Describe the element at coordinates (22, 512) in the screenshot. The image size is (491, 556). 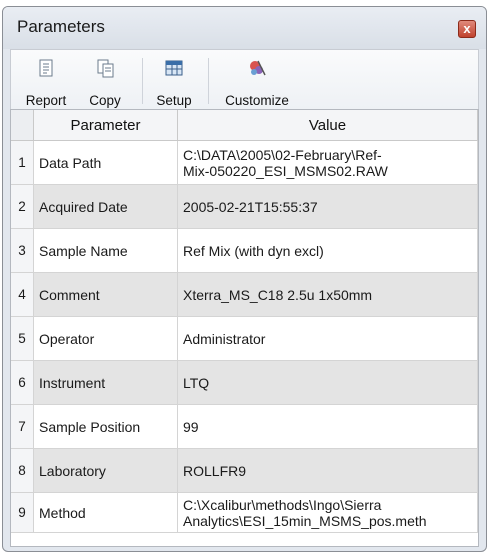
I see `row-number: 9` at that location.